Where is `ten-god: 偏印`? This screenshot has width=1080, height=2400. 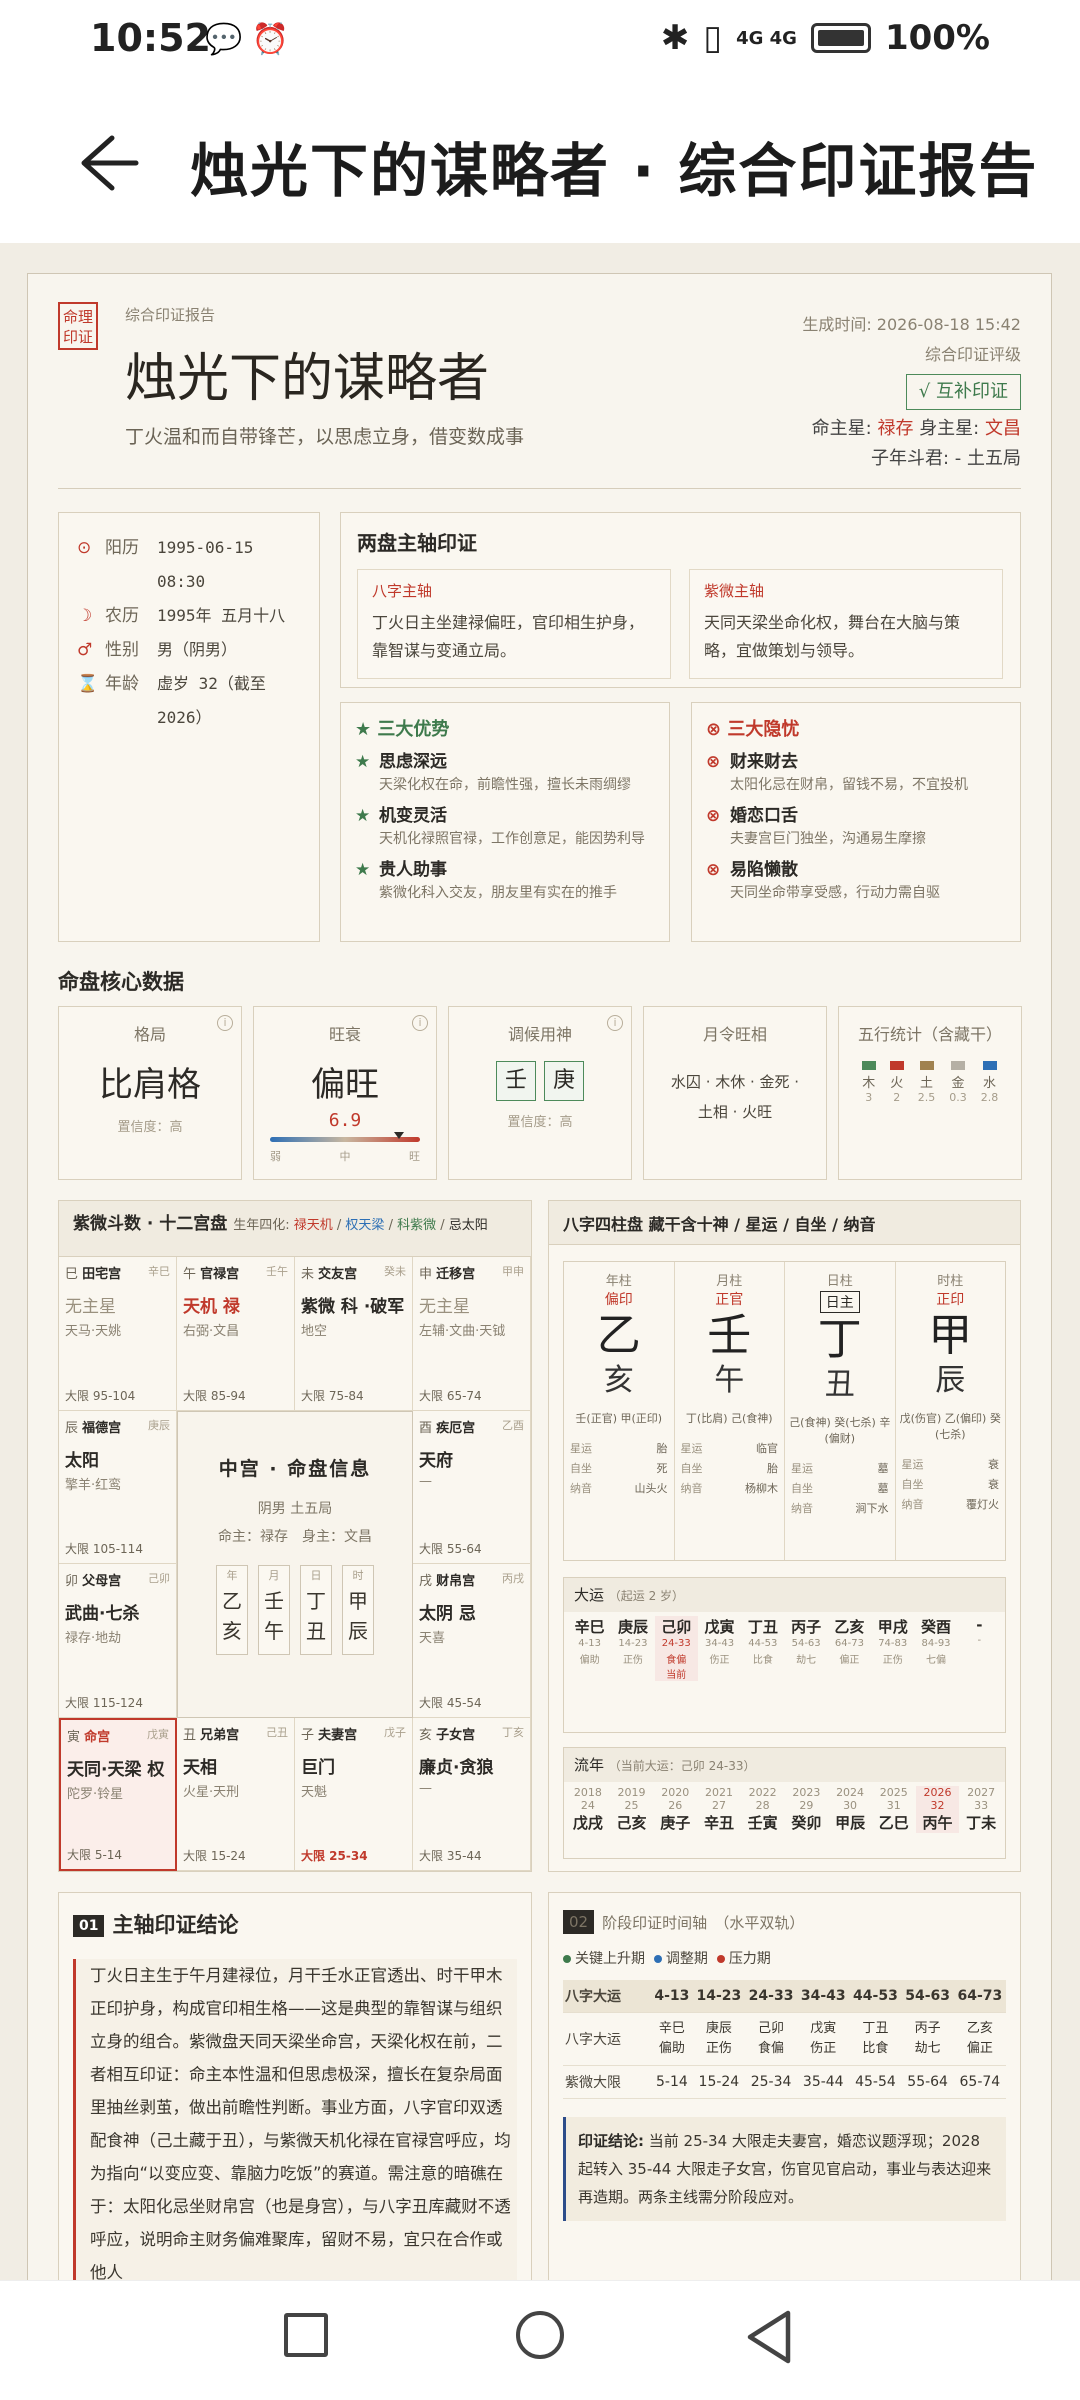
ten-god: 偏印 is located at coordinates (618, 1300).